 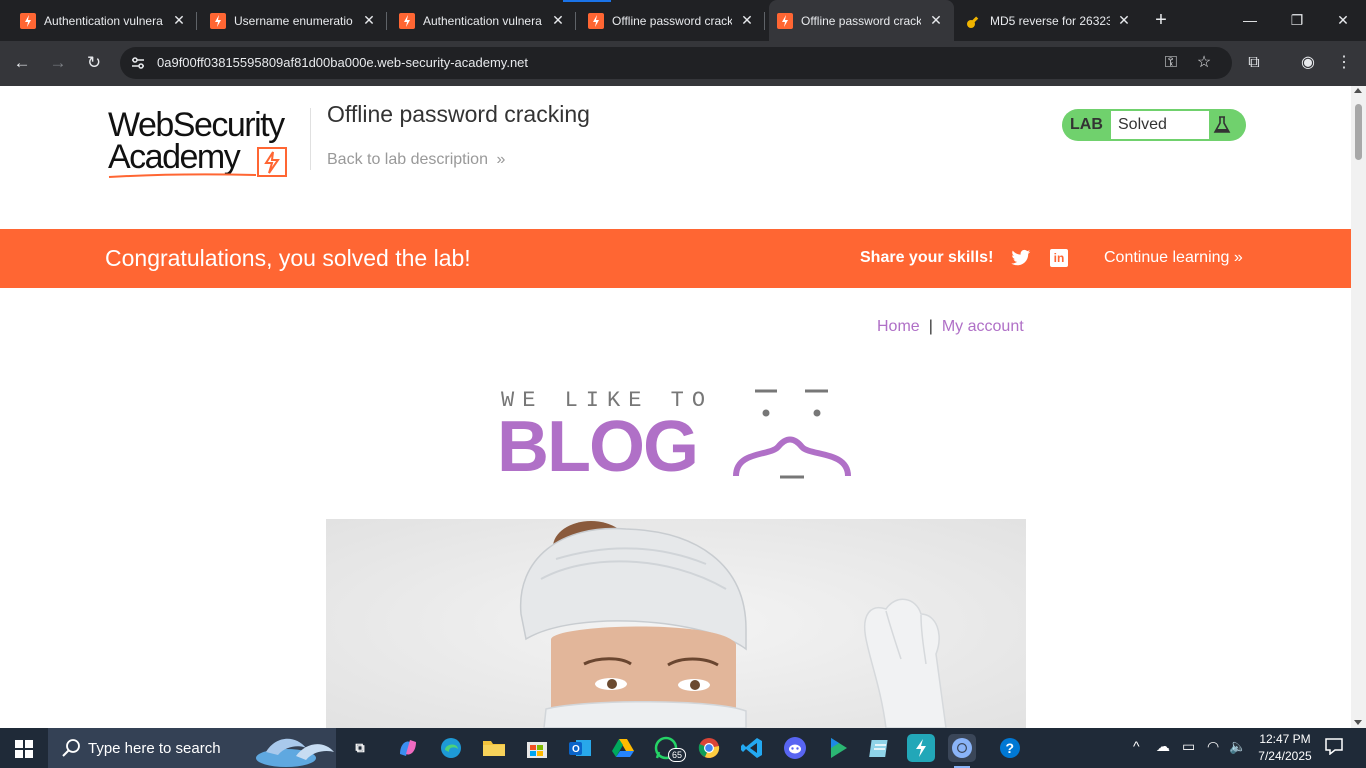 I want to click on close-window-icon: ✕, so click(x=1343, y=20).